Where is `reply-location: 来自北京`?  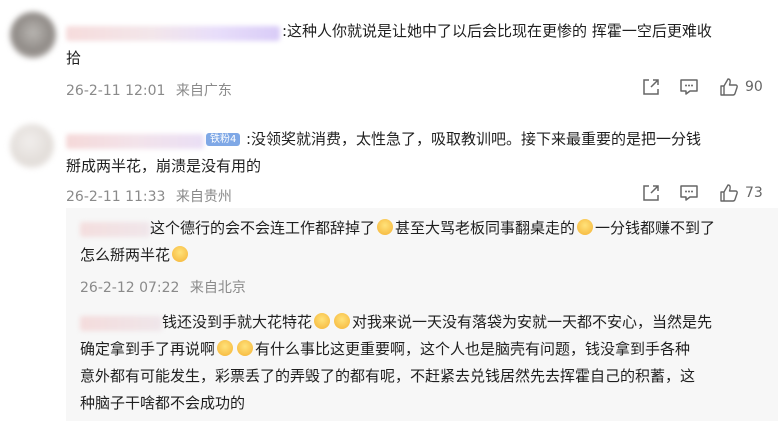
reply-location: 来自北京 is located at coordinates (217, 288).